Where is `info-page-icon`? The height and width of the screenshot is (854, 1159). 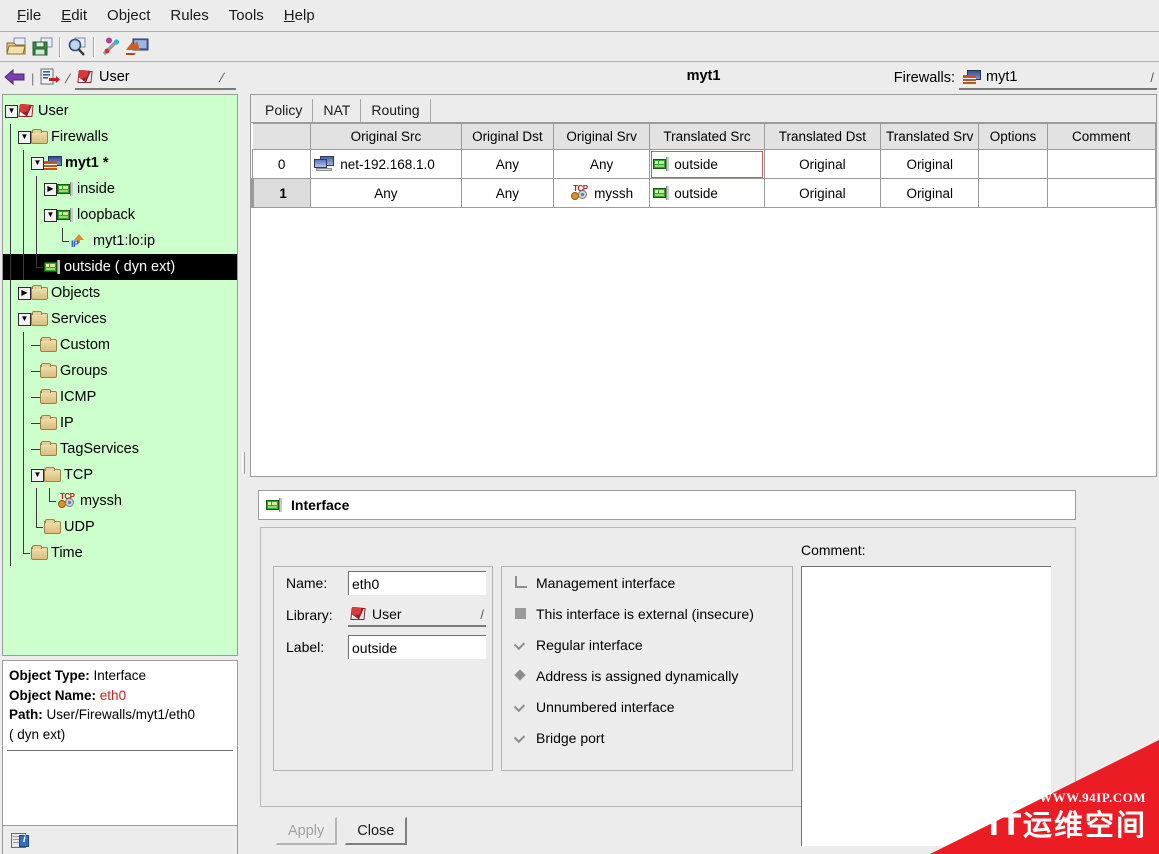 info-page-icon is located at coordinates (20, 840).